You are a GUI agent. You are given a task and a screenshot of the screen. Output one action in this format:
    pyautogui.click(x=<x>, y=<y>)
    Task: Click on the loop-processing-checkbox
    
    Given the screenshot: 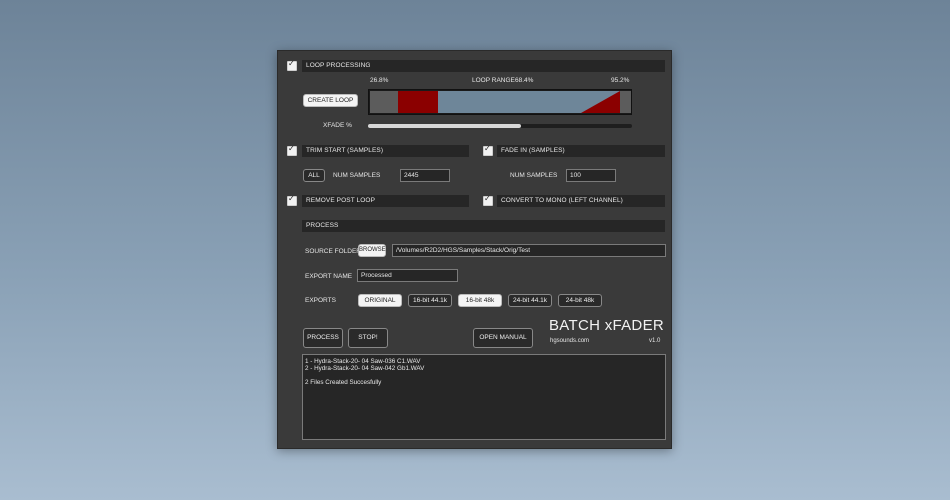 What is the action you would take?
    pyautogui.click(x=292, y=65)
    